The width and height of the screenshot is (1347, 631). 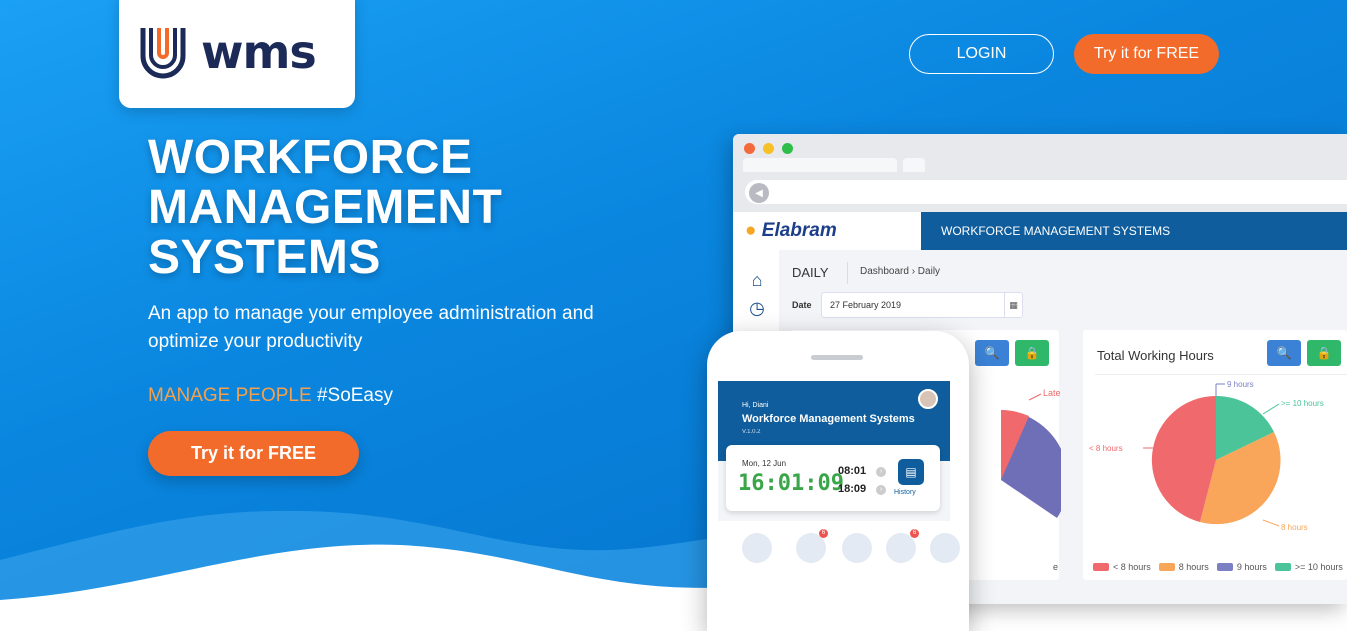 I want to click on try-free-hero-button: Try it for FREE, so click(x=253, y=453).